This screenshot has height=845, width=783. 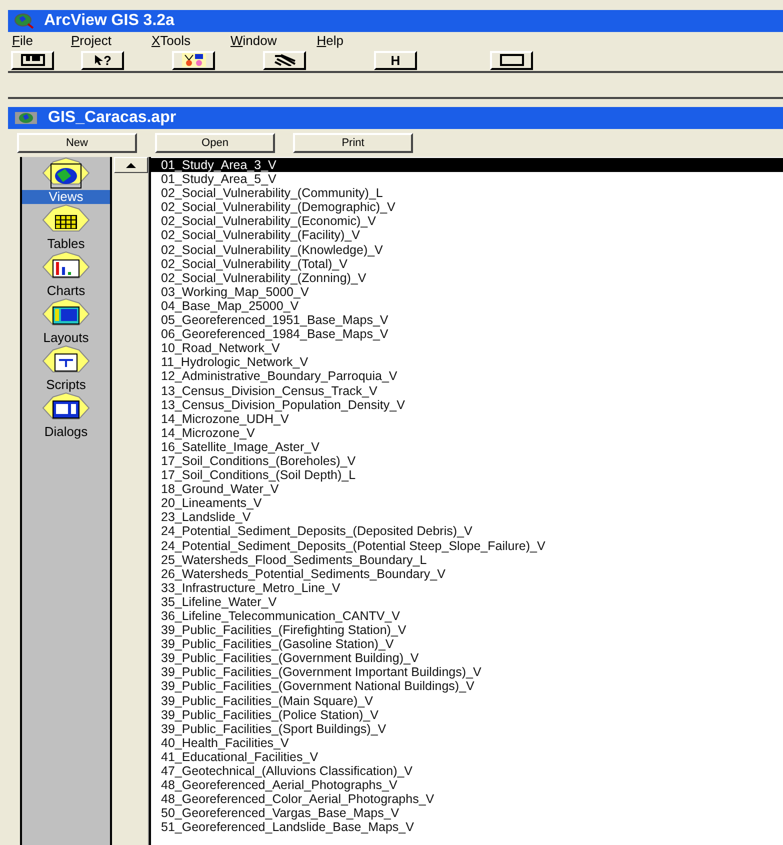 What do you see at coordinates (467, 277) in the screenshot?
I see `document-list-item: 02_Social_Vulnerability_(Zonning)_V` at bounding box center [467, 277].